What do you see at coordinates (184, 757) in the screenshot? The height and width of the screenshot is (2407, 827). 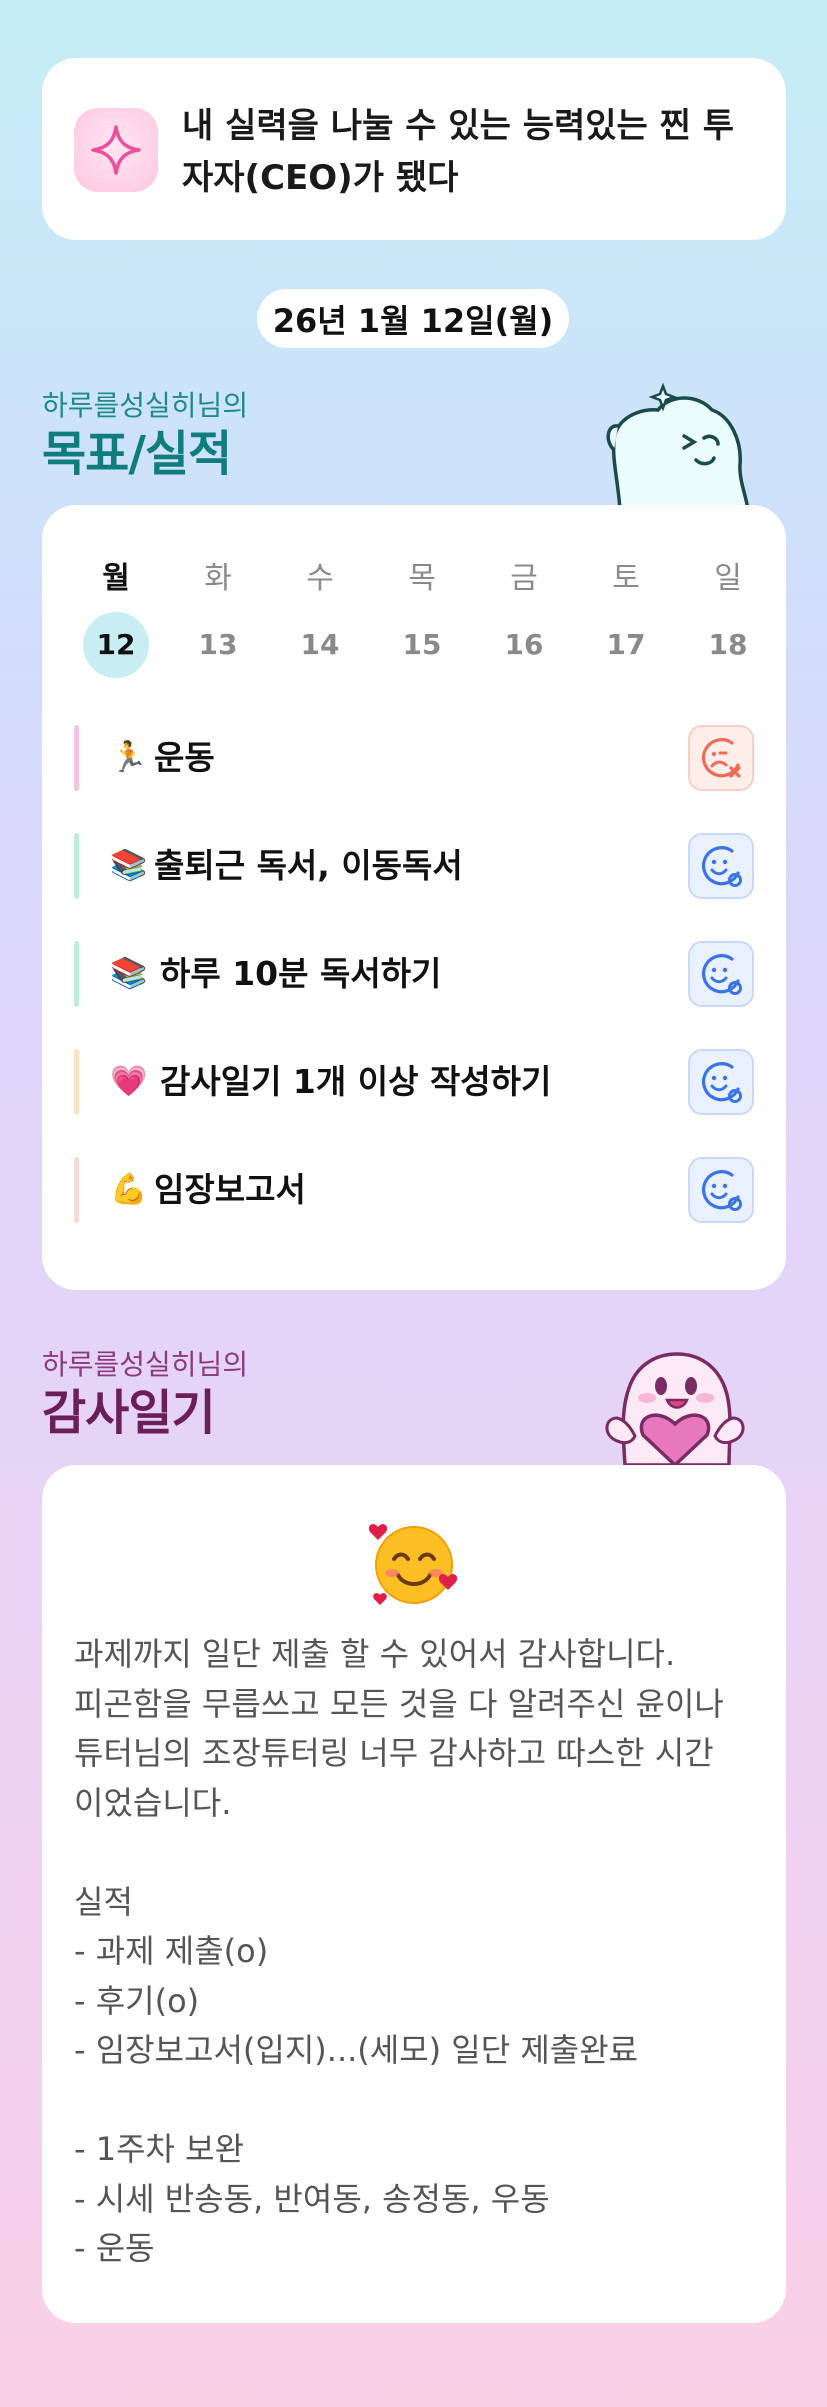 I see `goal-item-label: 운동` at bounding box center [184, 757].